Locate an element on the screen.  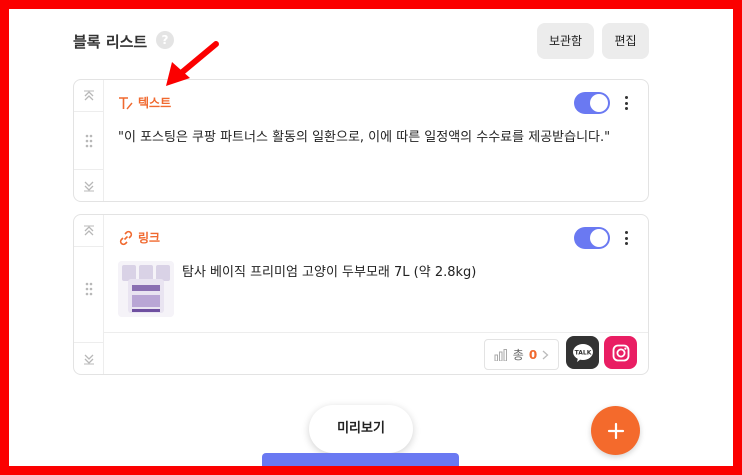
block-type-label: 링크 is located at coordinates (139, 237).